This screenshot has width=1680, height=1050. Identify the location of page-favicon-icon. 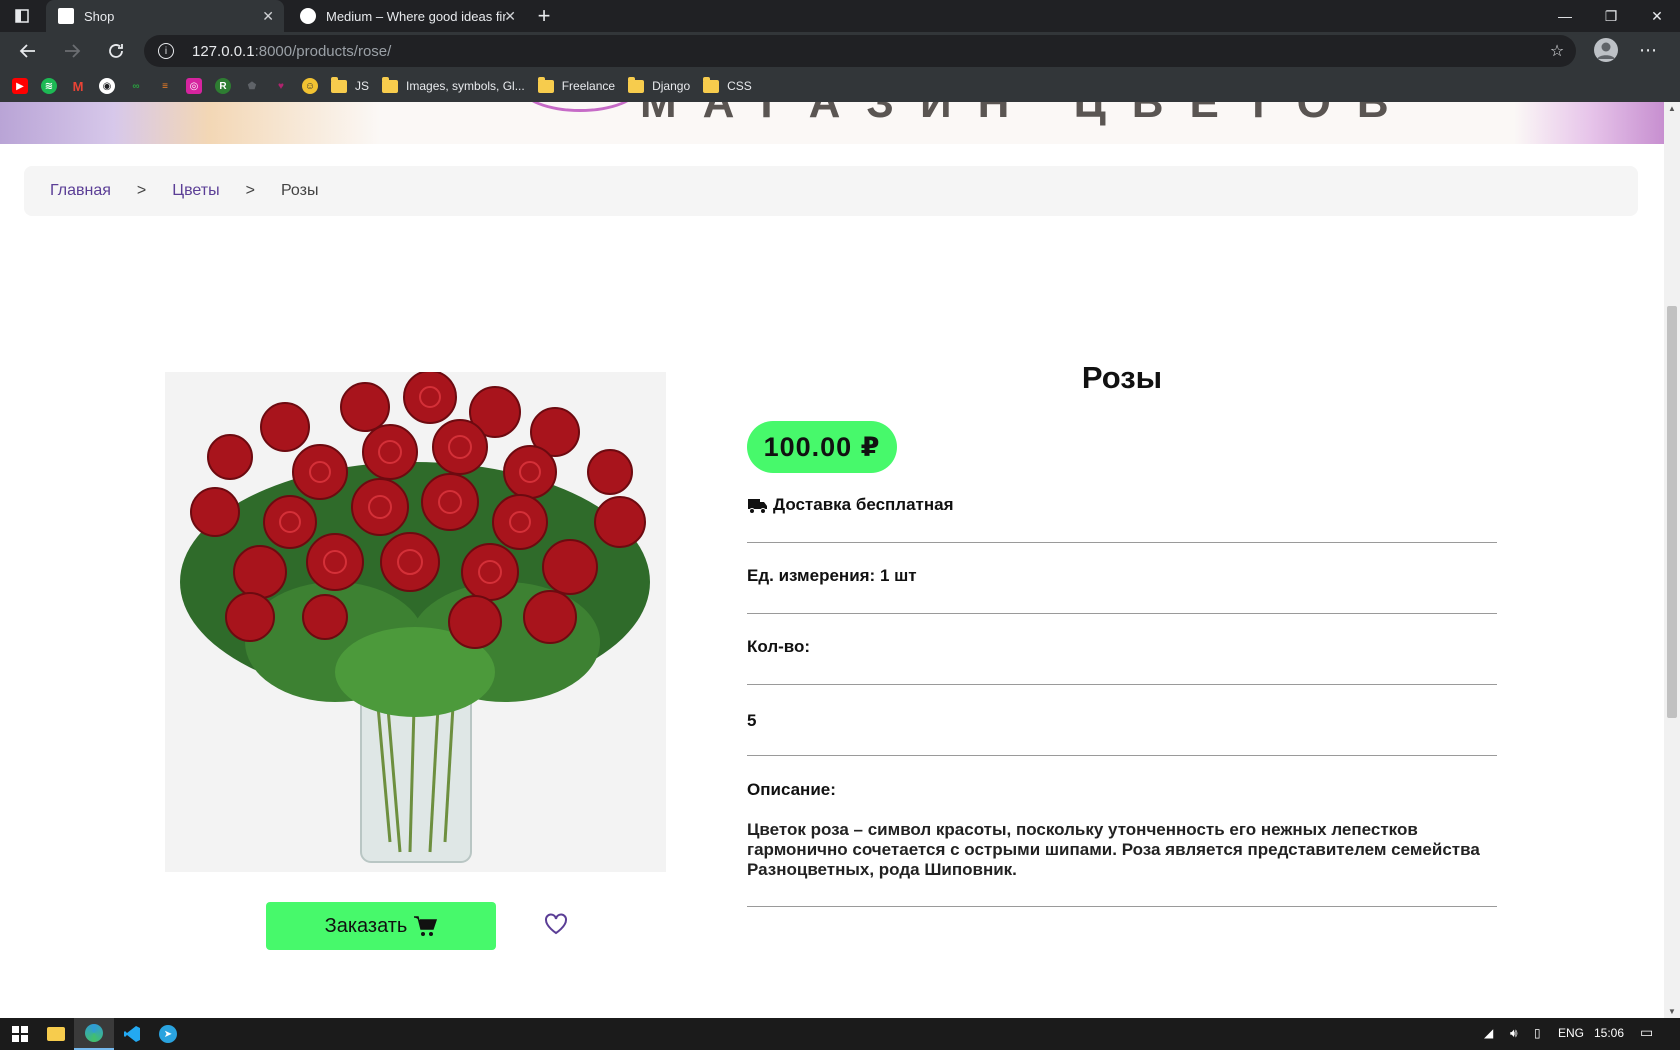
(66, 16).